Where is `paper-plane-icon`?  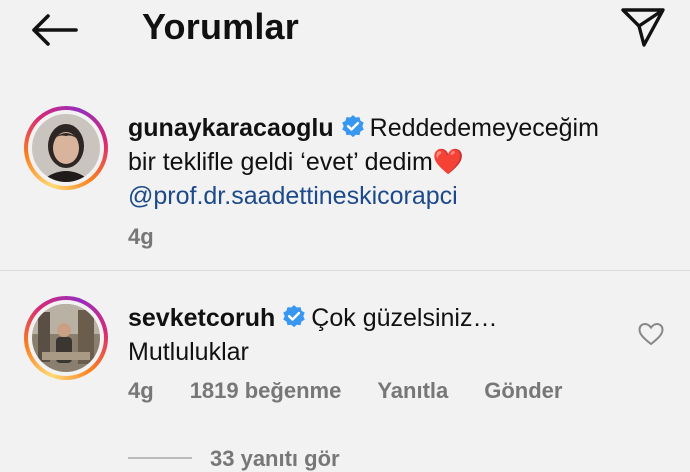 paper-plane-icon is located at coordinates (643, 27).